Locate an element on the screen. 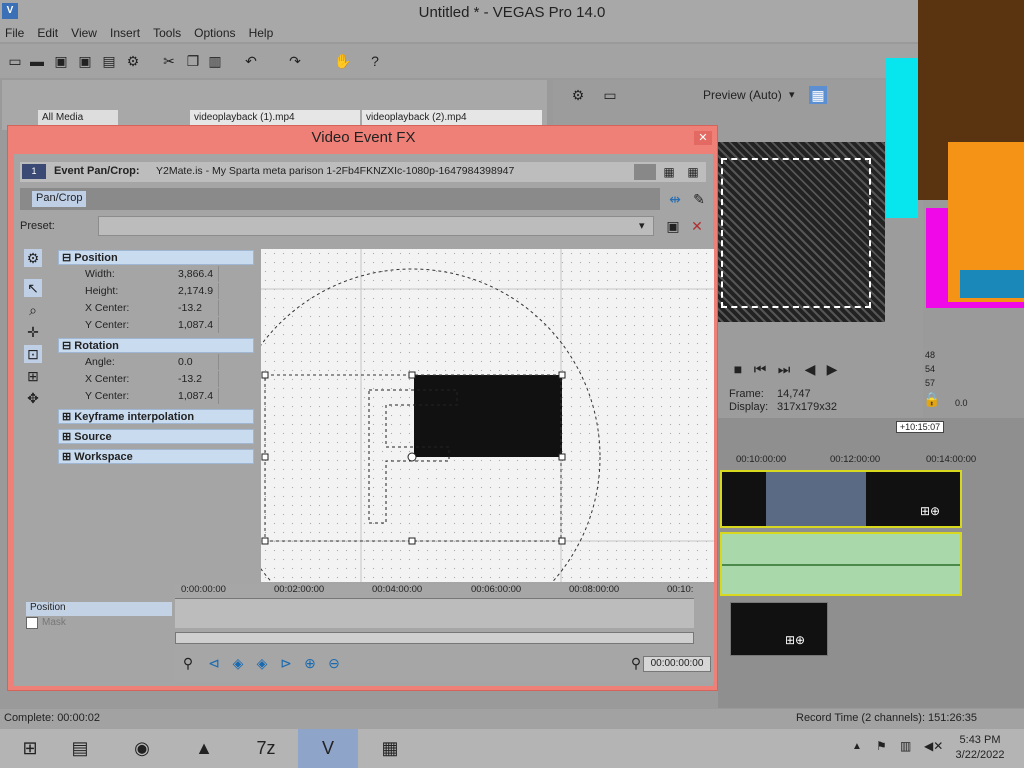 The width and height of the screenshot is (1024, 768). first-keyframe-icon: ⊲ is located at coordinates (214, 663).